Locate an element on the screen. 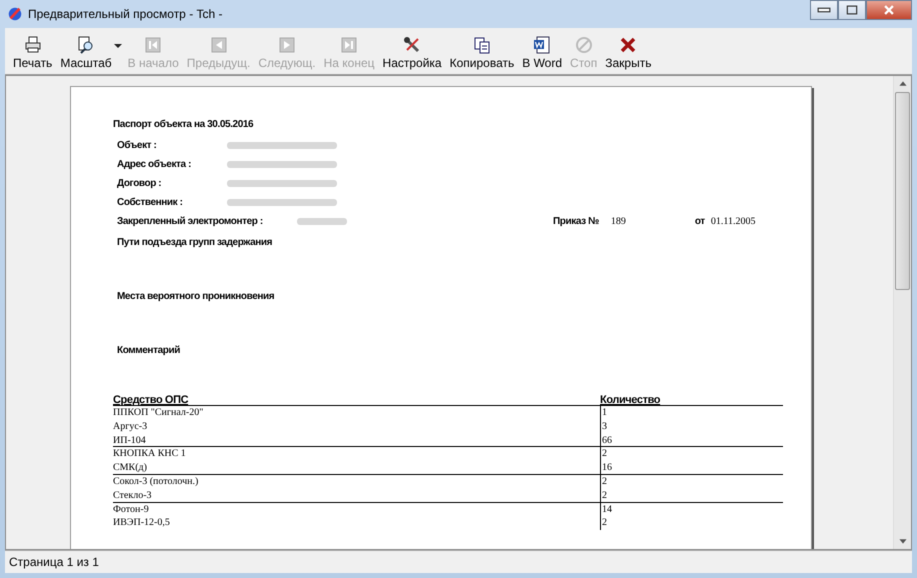  document-w-icon is located at coordinates (542, 45).